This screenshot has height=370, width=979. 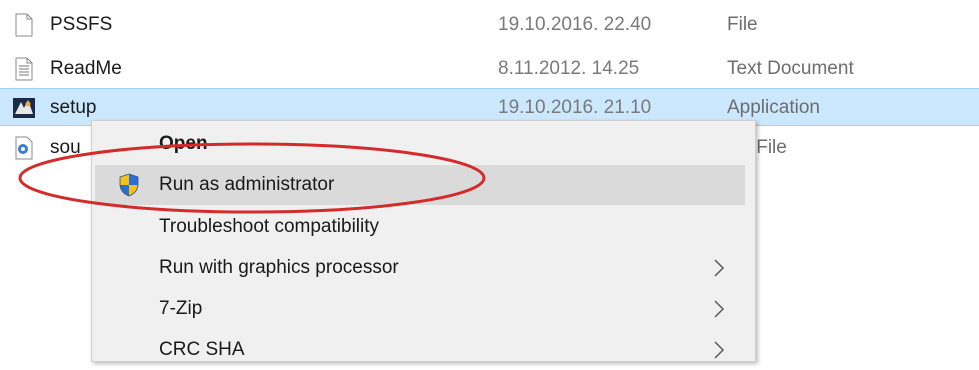 What do you see at coordinates (489, 25) in the screenshot?
I see `file-row: PSSFS 19.10.2016. 22.40 File` at bounding box center [489, 25].